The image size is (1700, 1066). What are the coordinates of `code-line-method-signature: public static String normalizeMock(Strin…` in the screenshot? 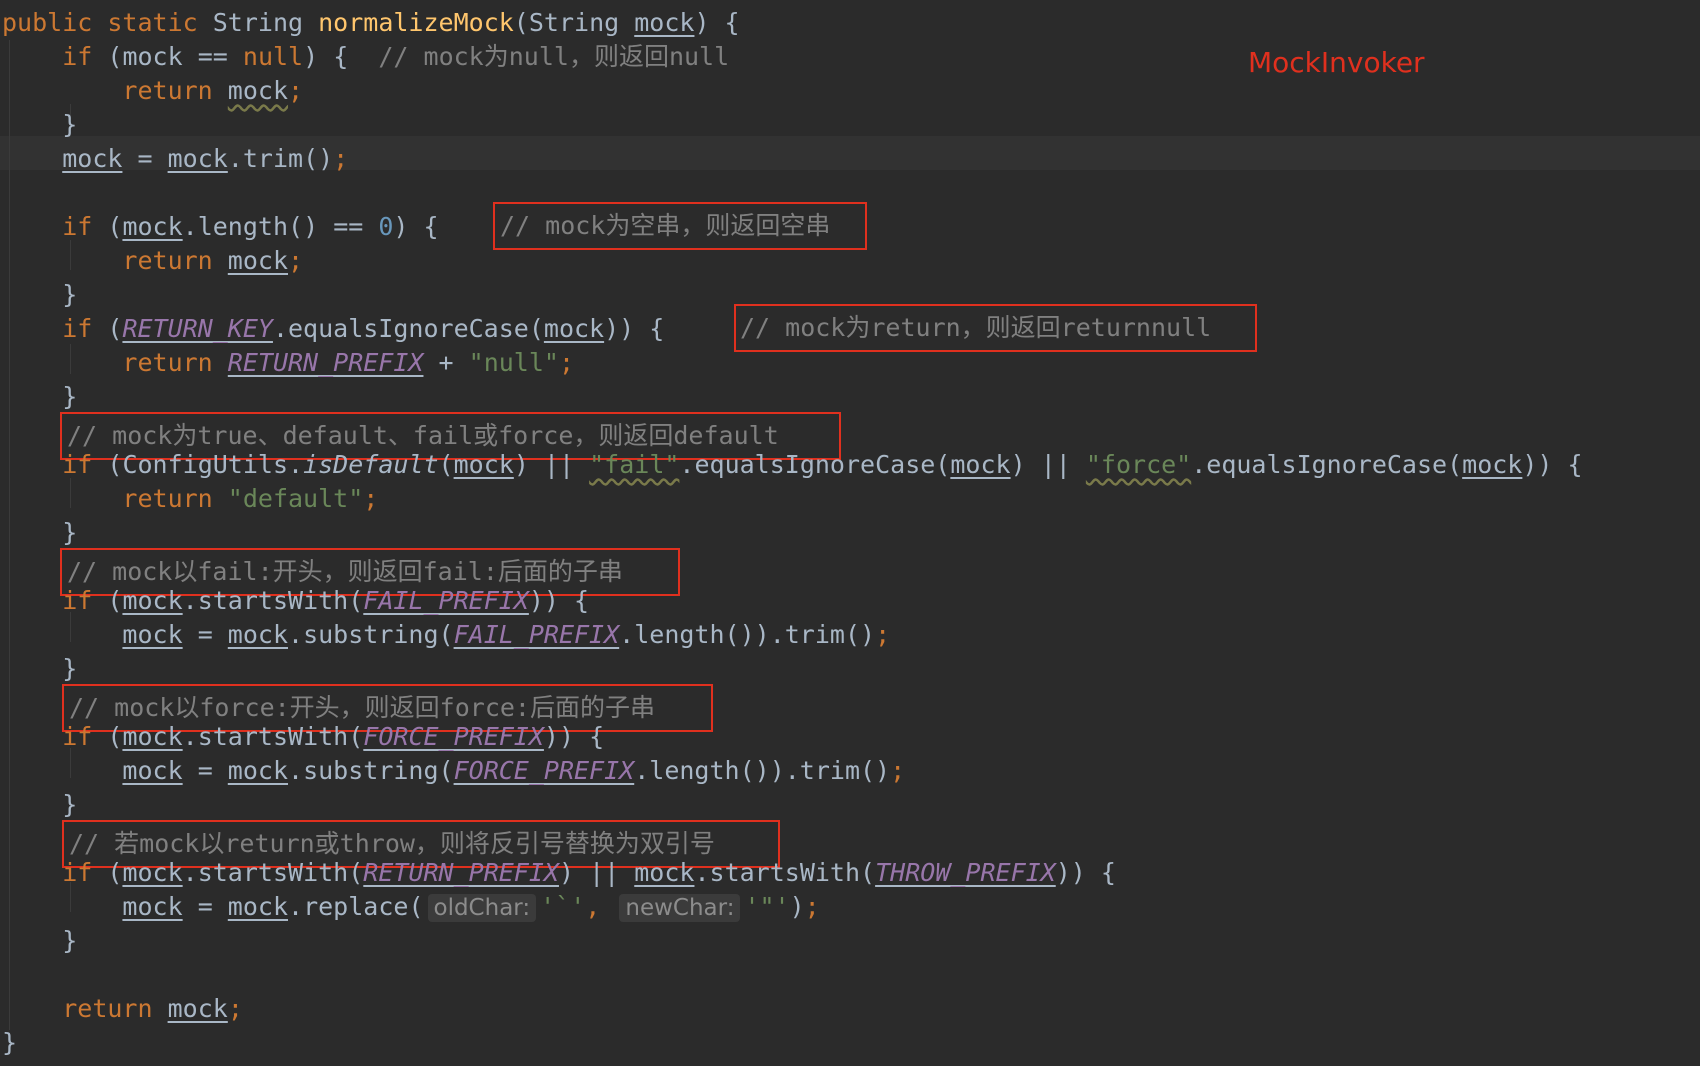 It's located at (370, 23).